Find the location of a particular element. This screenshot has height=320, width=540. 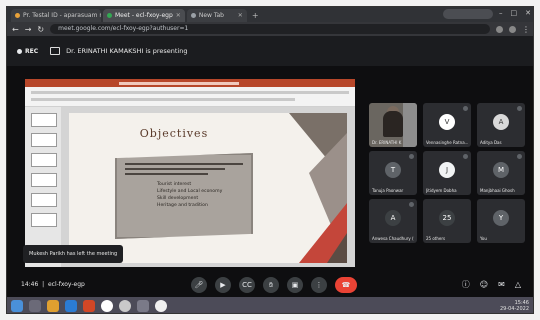

control-buttons: 🎤︎ ▶ CC ✋︎ ▣ ⋮ ☎︎ is located at coordinates (274, 285).